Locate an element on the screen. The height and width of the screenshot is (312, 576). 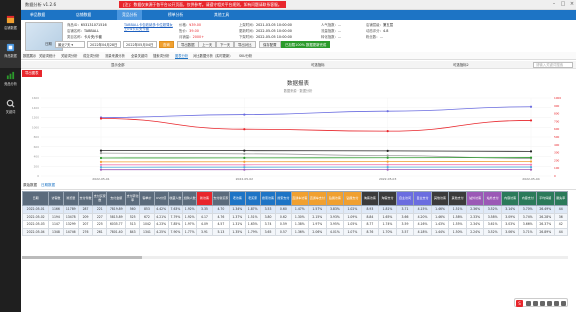
show-all-toggle: 显示全部 is located at coordinates (118, 65).